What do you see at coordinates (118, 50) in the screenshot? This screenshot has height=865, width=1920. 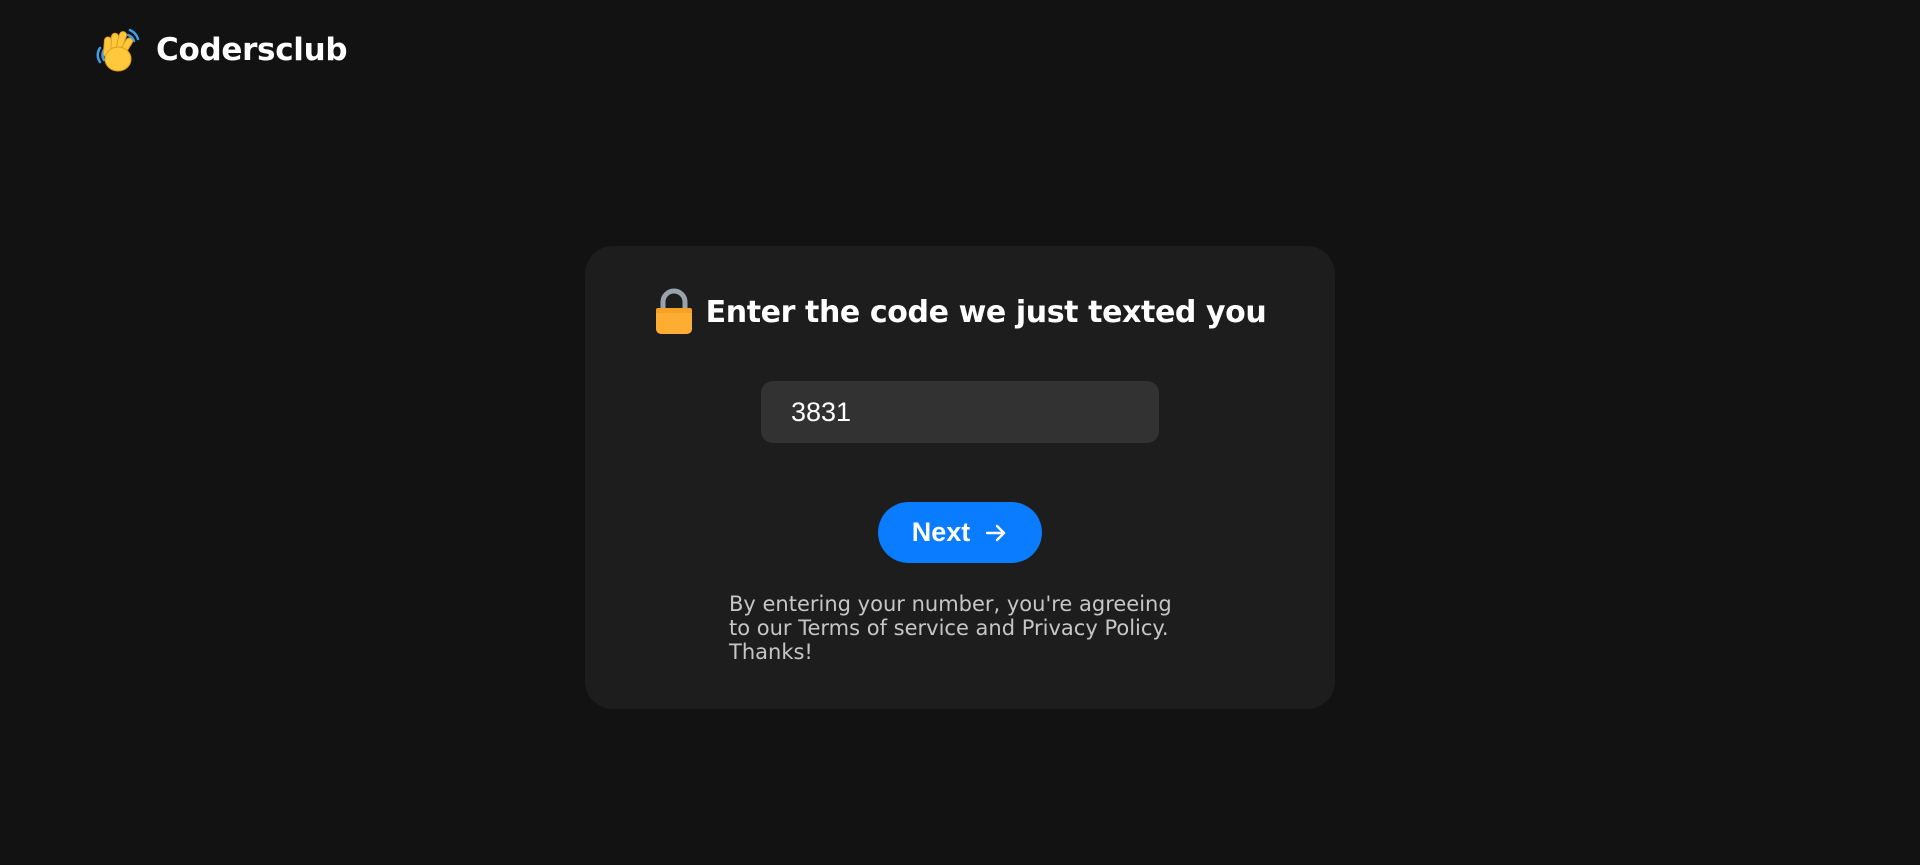 I see `waving-hand-icon` at bounding box center [118, 50].